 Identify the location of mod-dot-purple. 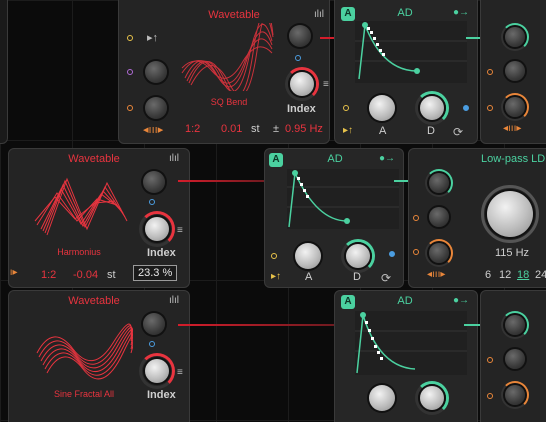
(130, 72).